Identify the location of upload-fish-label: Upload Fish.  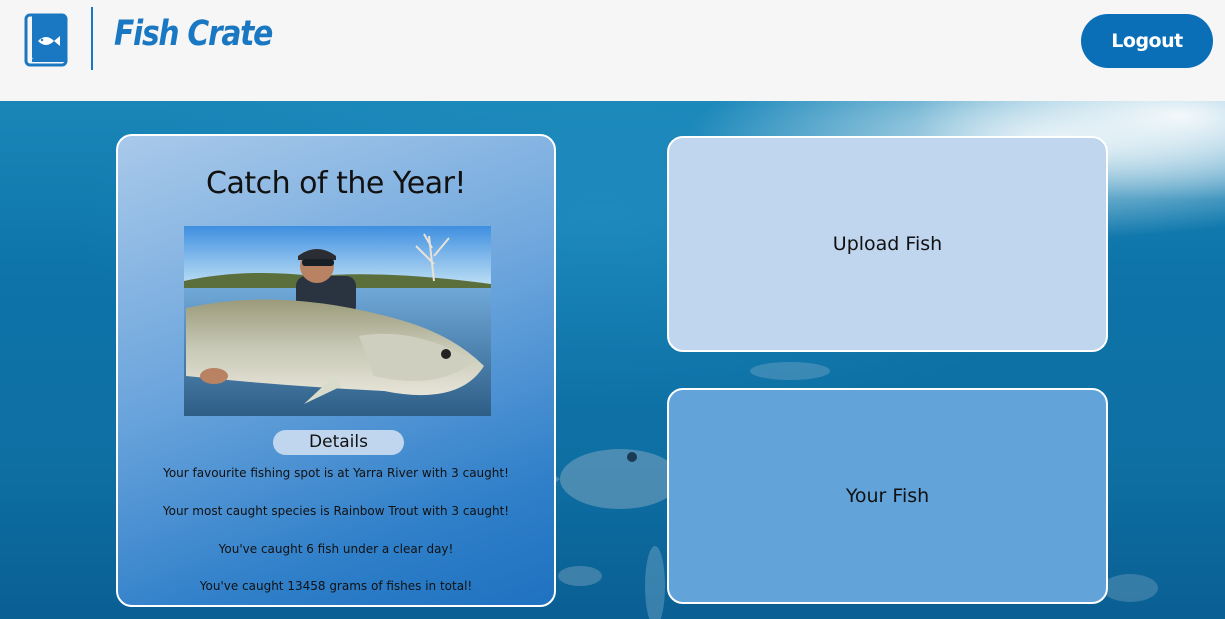
(887, 244).